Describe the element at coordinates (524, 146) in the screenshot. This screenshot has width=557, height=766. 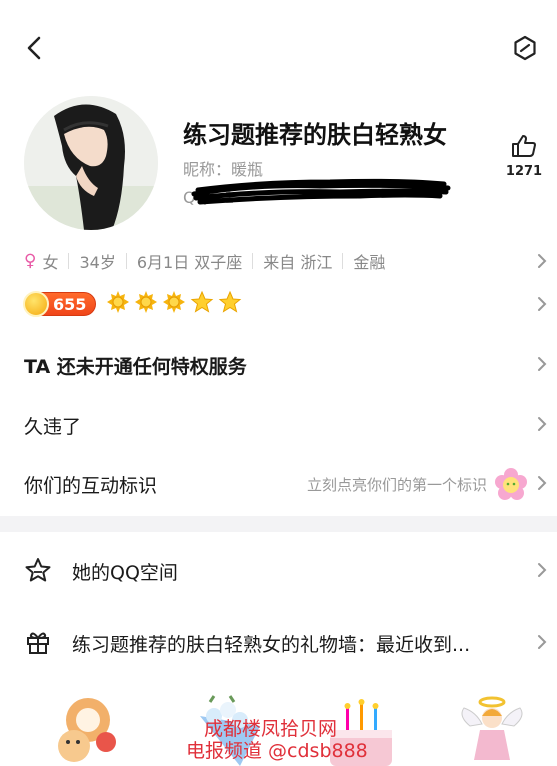
I see `thumbs-up-icon` at that location.